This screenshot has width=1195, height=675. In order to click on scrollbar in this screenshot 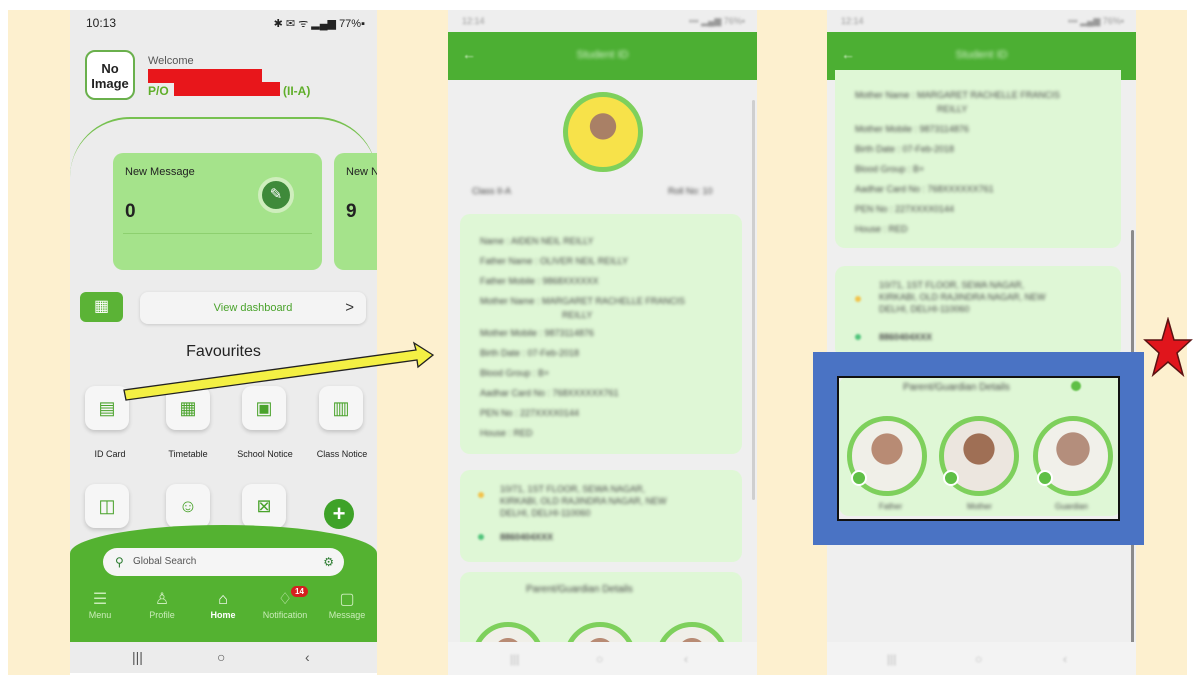, I will do `click(753, 300)`.